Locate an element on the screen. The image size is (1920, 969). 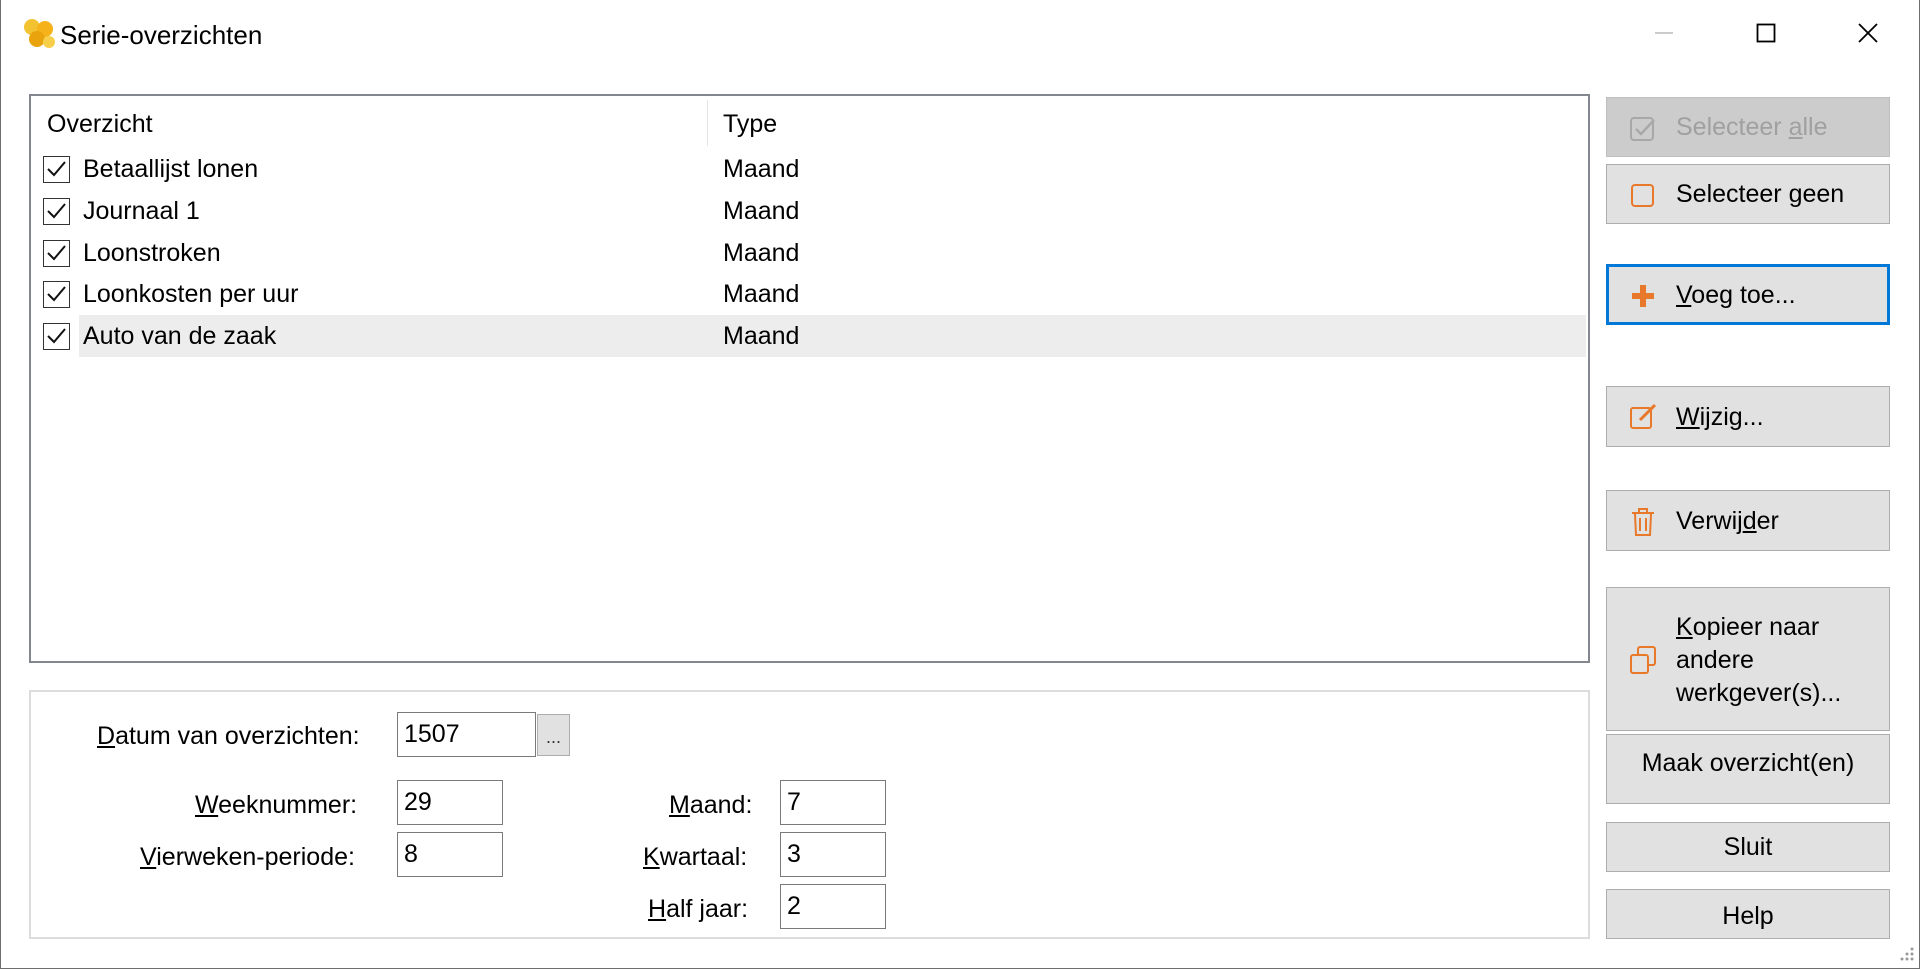
kwartaal-label: Kwartaal: is located at coordinates (695, 857).